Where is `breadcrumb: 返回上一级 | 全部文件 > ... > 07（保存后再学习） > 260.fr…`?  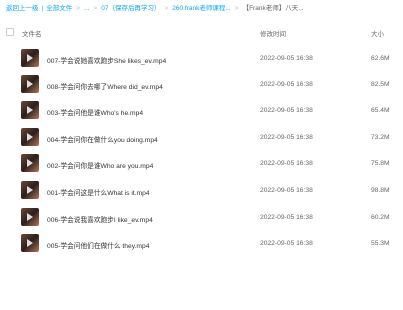
breadcrumb: 返回上一级 | 全部文件 > ... > 07（保存后再学习） > 260.fr… is located at coordinates (204, 9).